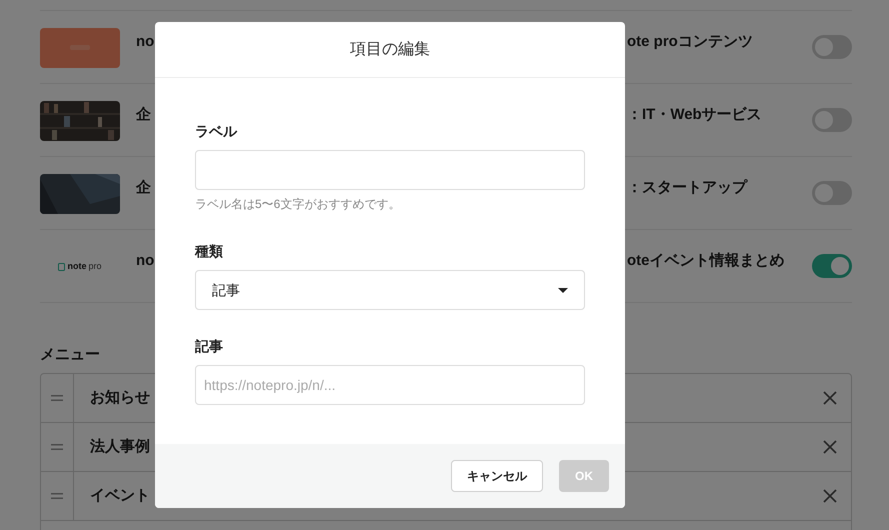 The width and height of the screenshot is (889, 530). Describe the element at coordinates (497, 476) in the screenshot. I see `cancel-button: キャンセル` at that location.